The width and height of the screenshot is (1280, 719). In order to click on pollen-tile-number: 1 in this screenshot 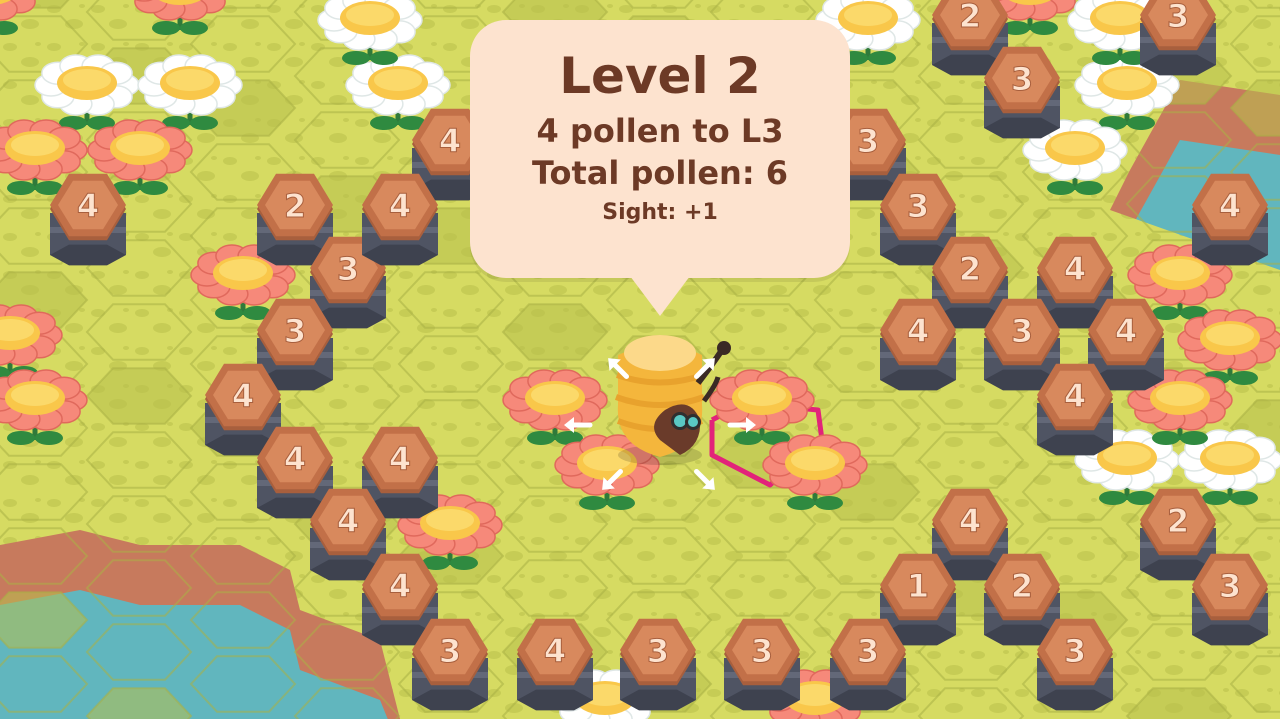, I will do `click(918, 586)`.